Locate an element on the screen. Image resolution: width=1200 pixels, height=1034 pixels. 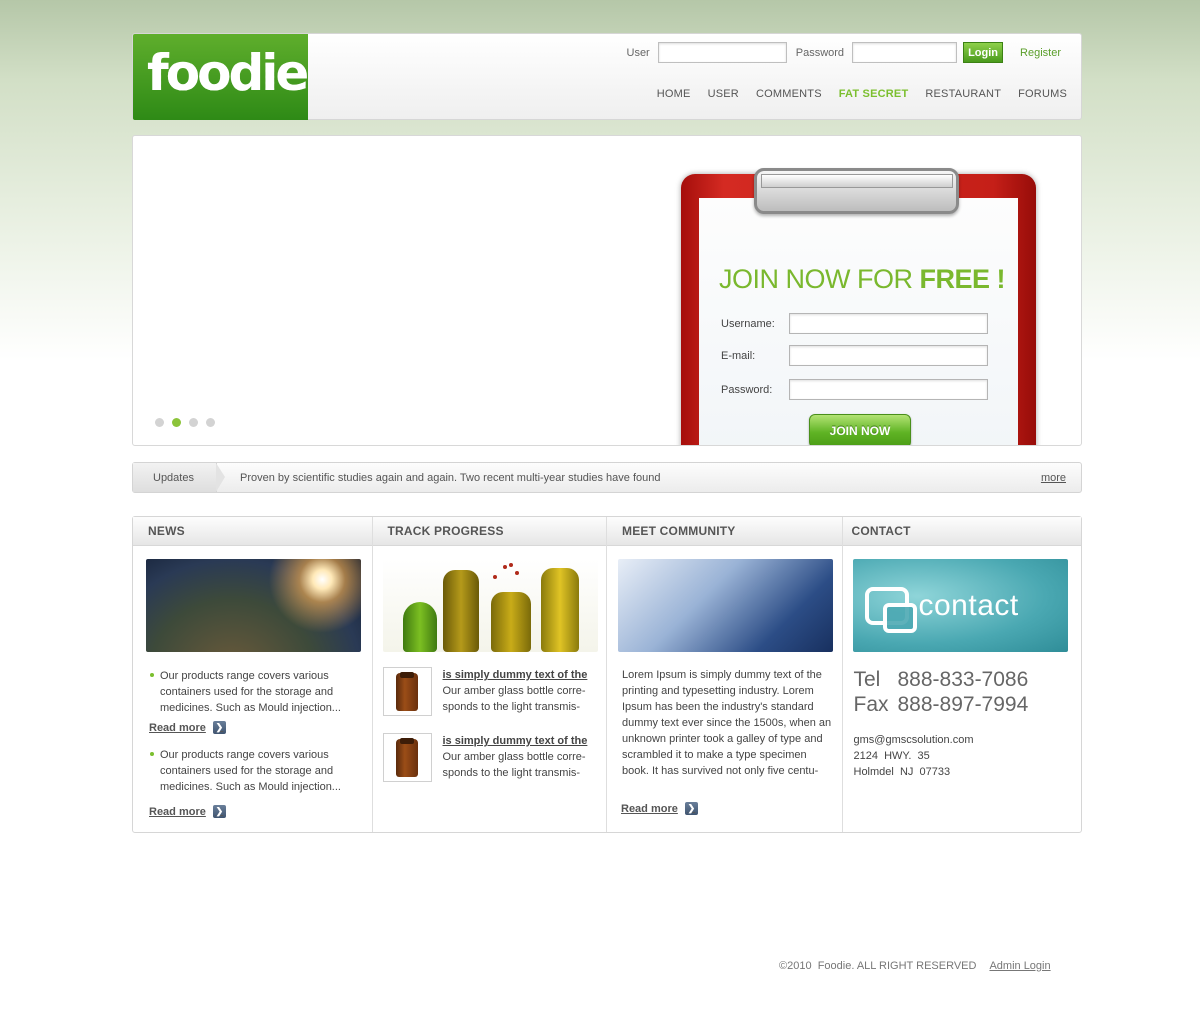
signup-email-input is located at coordinates (888, 355).